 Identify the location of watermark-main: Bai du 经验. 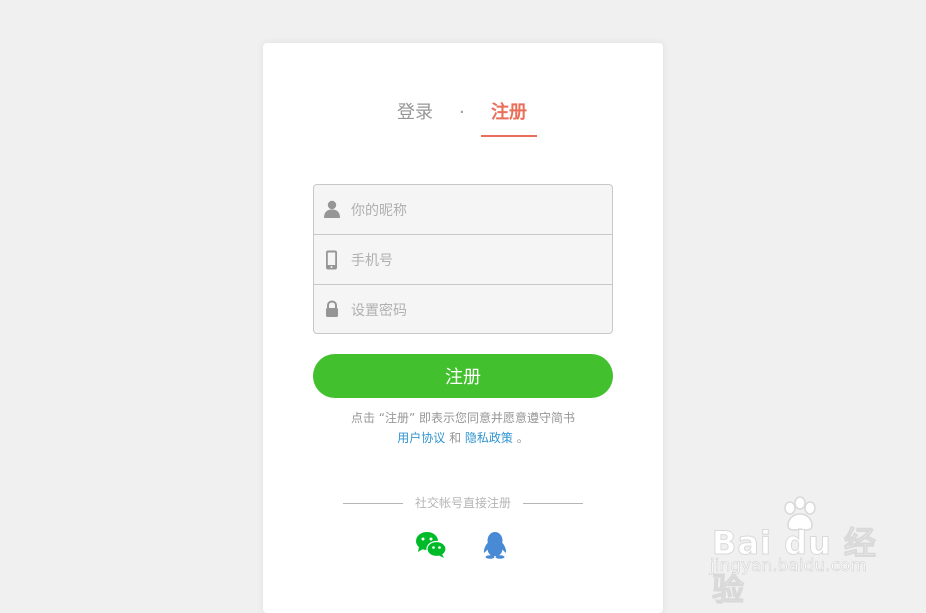
(794, 566).